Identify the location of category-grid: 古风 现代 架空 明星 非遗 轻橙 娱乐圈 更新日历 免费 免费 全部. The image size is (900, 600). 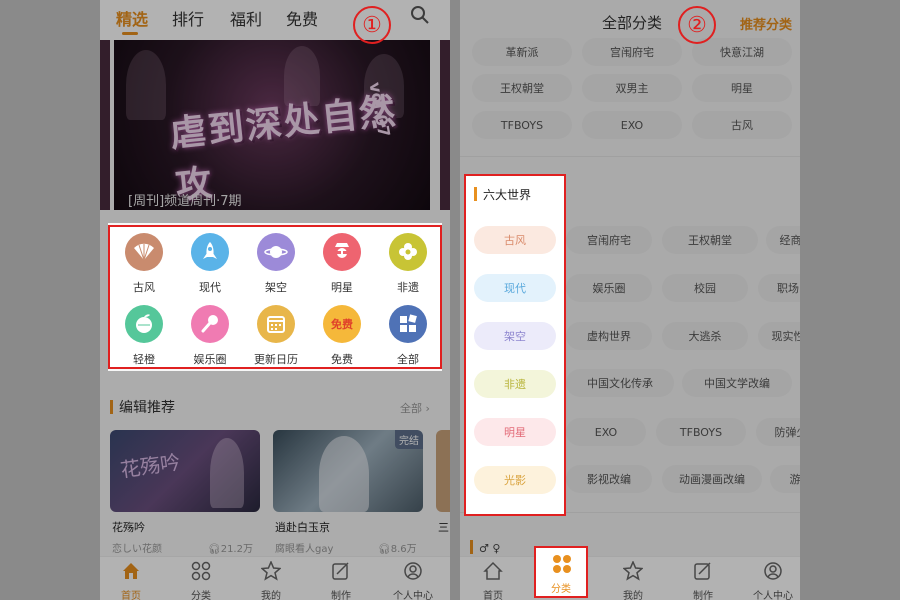
(275, 297).